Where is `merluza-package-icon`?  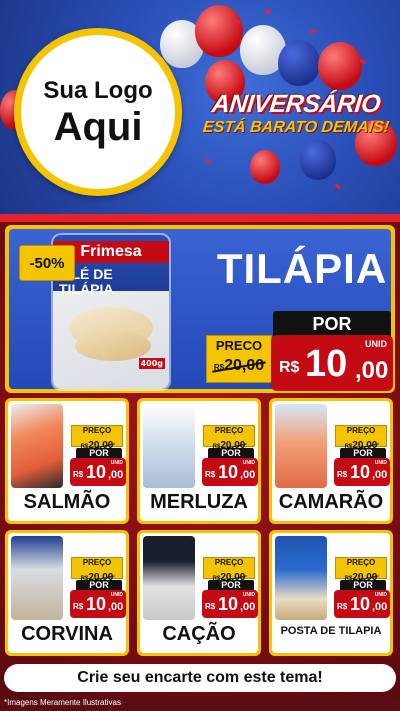 merluza-package-icon is located at coordinates (169, 446).